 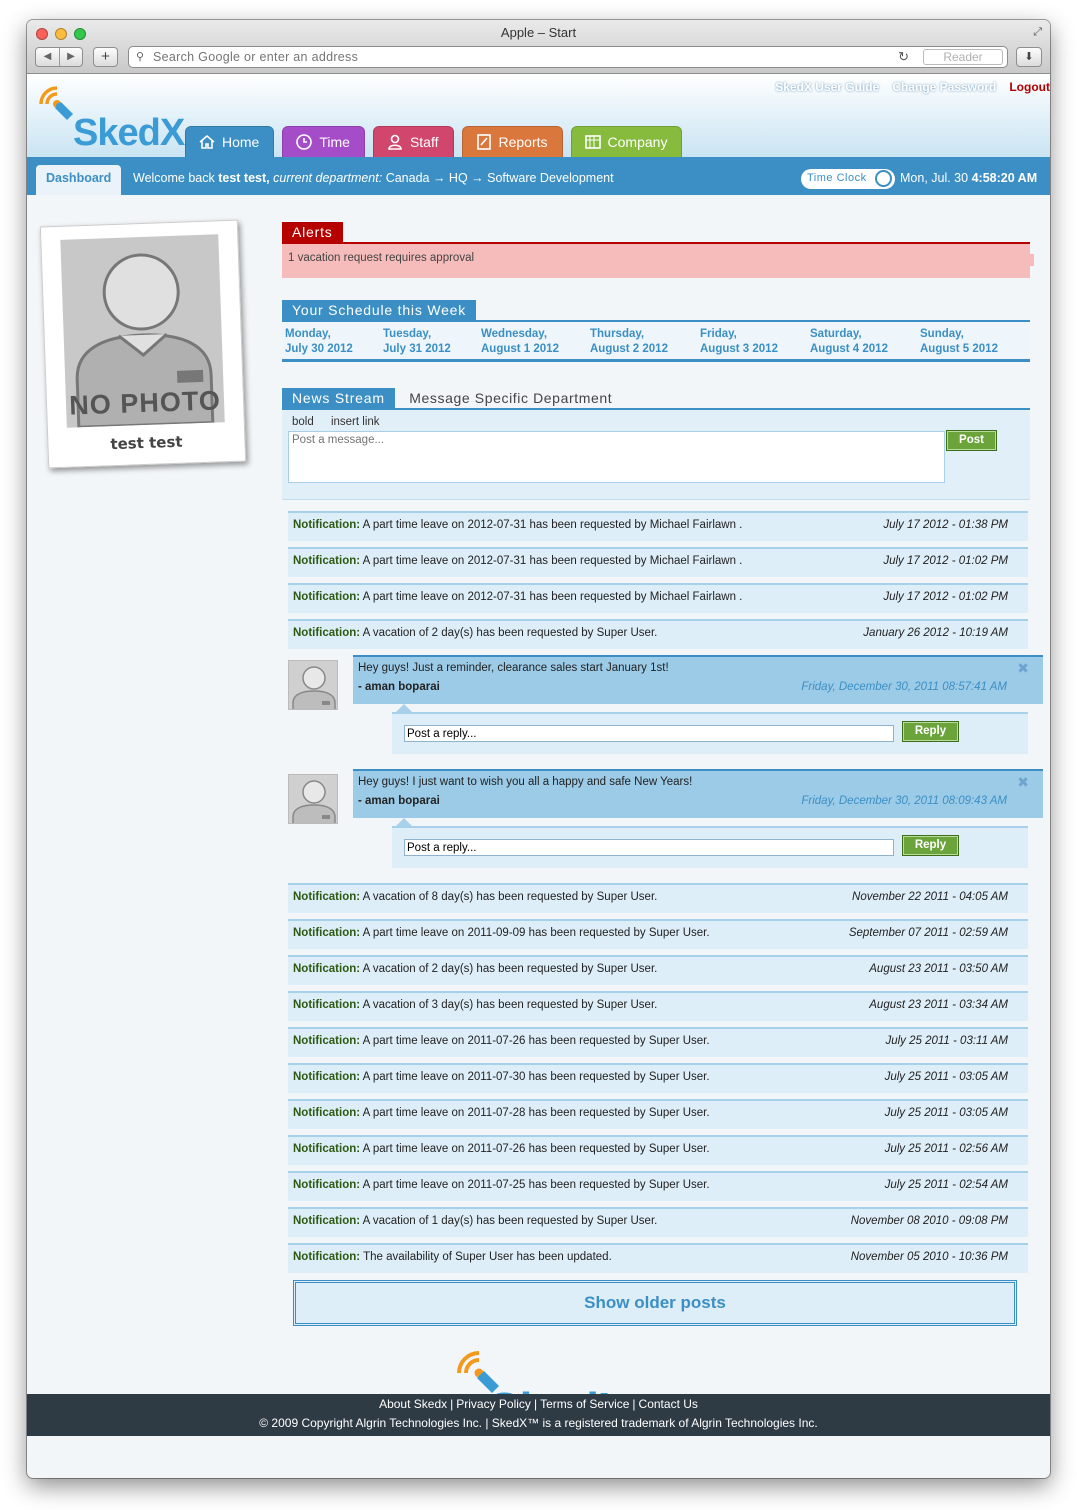 I want to click on alert-message: 1 vacation request requires approval, so click(x=656, y=260).